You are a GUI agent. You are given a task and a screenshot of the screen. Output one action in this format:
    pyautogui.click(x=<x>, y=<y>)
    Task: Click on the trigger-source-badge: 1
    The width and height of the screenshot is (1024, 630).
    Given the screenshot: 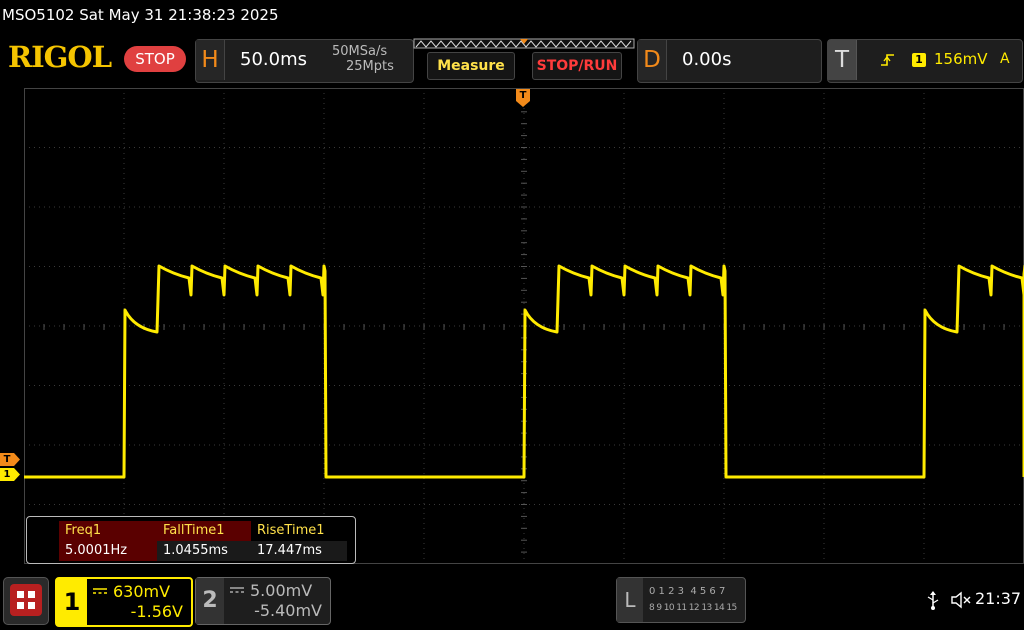 What is the action you would take?
    pyautogui.click(x=919, y=60)
    